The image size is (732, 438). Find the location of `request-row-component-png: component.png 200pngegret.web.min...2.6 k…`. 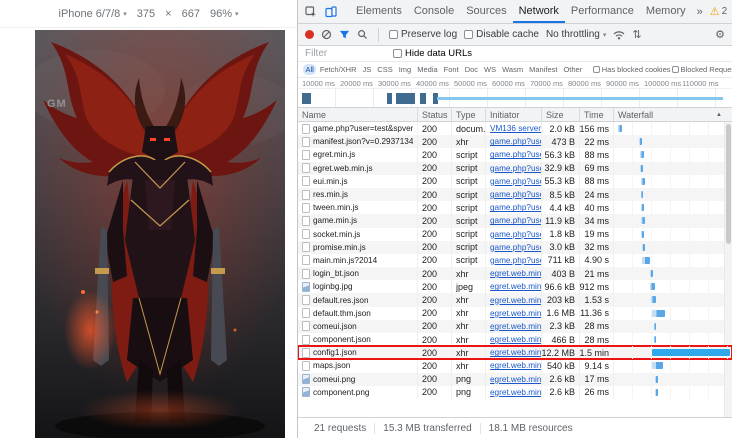

request-row-component-png: component.png 200pngegret.web.min...2.6 k… is located at coordinates (515, 392).